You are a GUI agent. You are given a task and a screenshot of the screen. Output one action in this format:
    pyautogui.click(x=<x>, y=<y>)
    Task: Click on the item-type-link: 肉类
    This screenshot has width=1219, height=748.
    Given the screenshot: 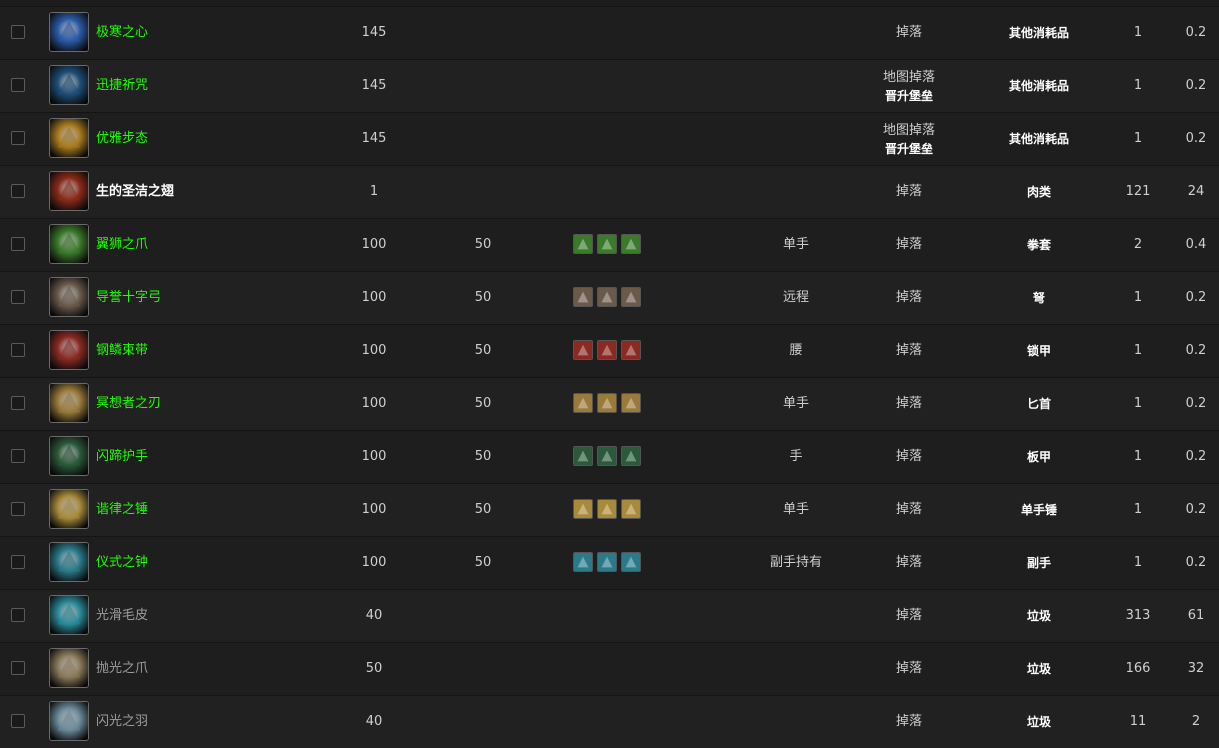 What is the action you would take?
    pyautogui.click(x=1039, y=192)
    